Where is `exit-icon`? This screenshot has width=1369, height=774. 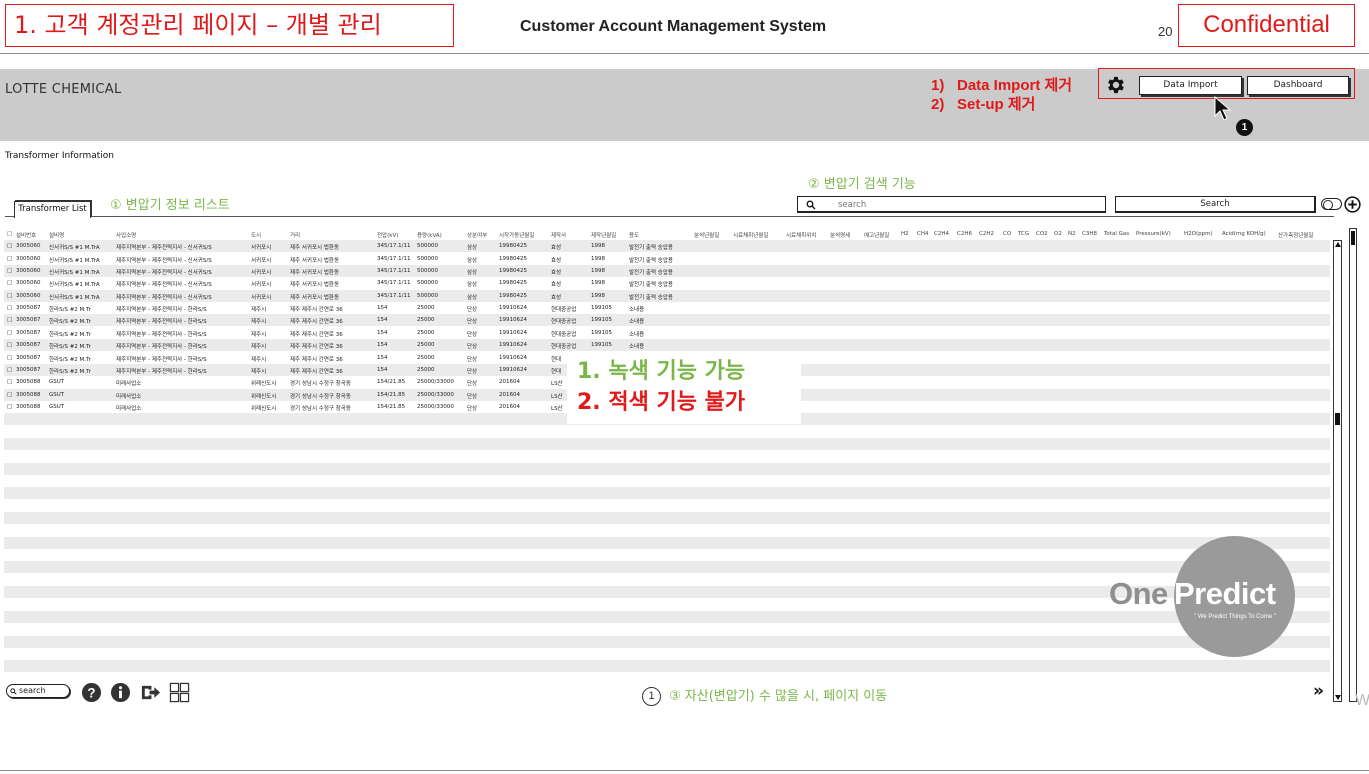
exit-icon is located at coordinates (150, 692).